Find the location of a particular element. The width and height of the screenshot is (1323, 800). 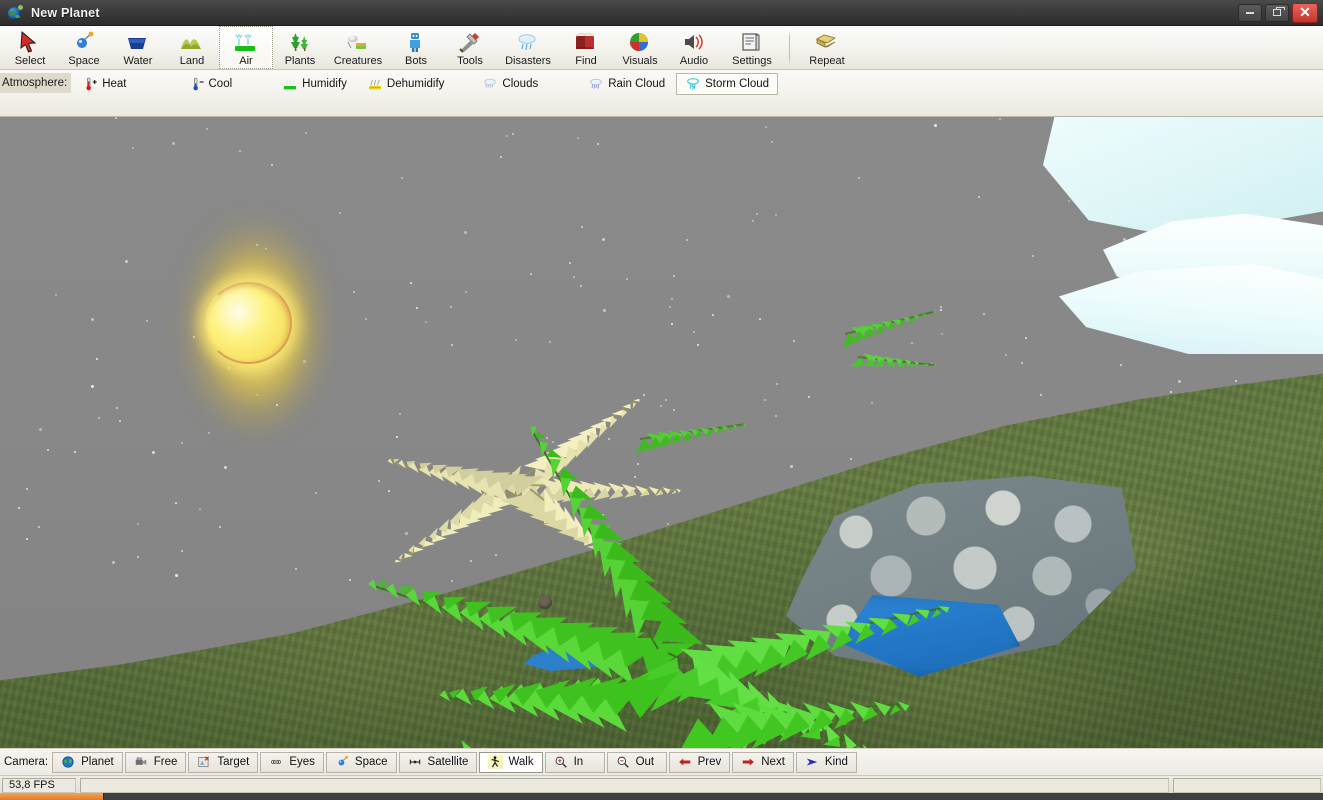

minimize-button is located at coordinates (1250, 12).